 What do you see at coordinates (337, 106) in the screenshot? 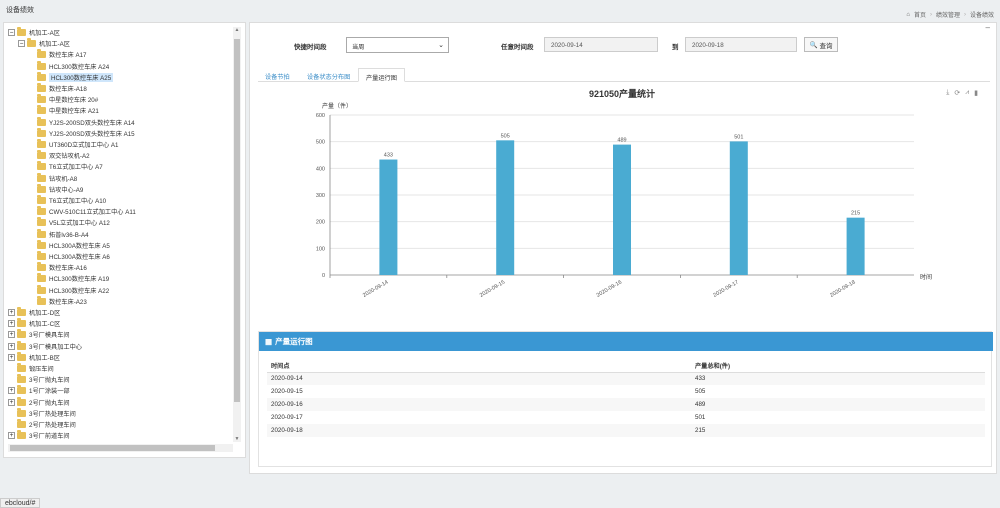
I see `y-axis-label: 产量（件）` at bounding box center [337, 106].